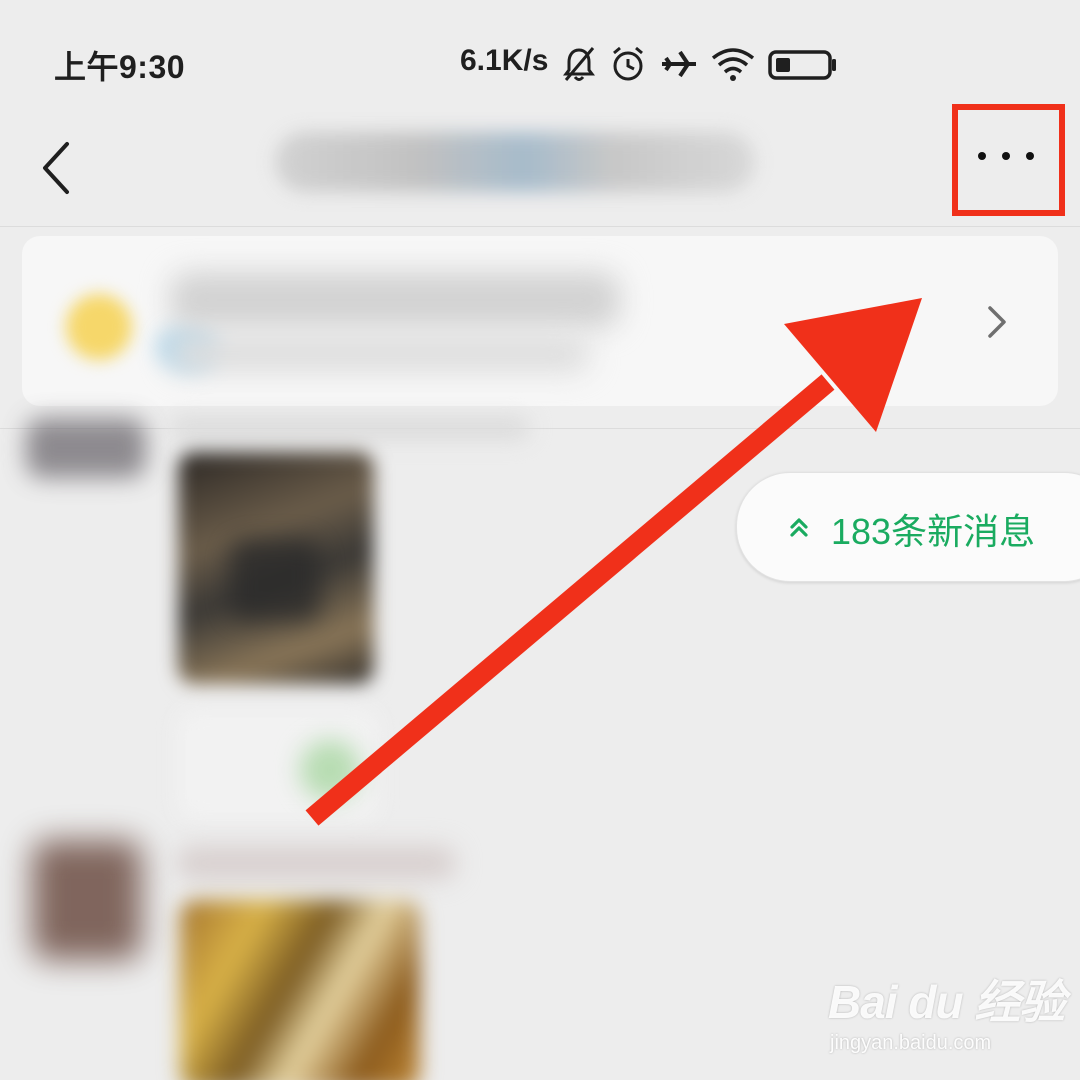  I want to click on baidu-jingyan-watermark: Bai du 经验 jingyan.baidu.com, so click(946, 1010).